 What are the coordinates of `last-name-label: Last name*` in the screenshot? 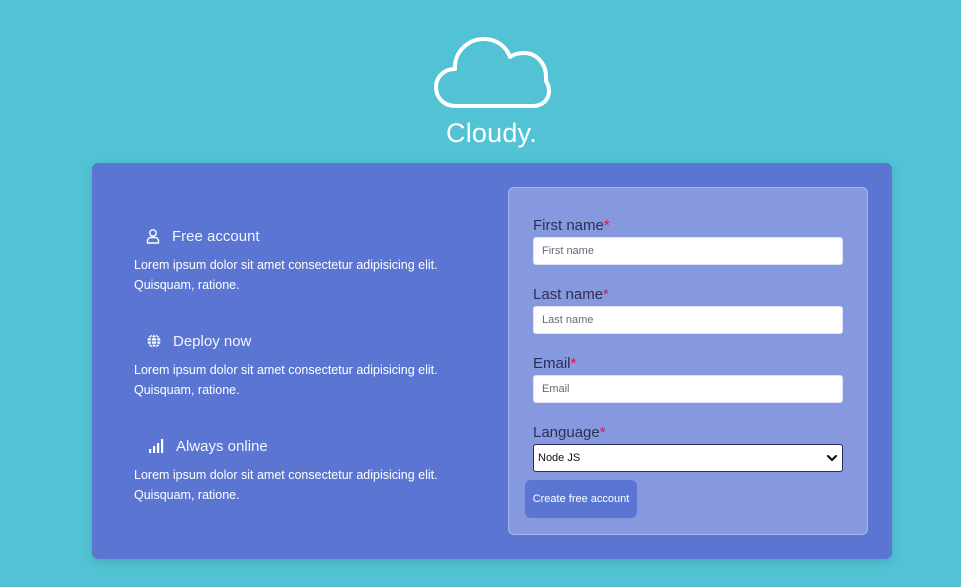 It's located at (571, 294).